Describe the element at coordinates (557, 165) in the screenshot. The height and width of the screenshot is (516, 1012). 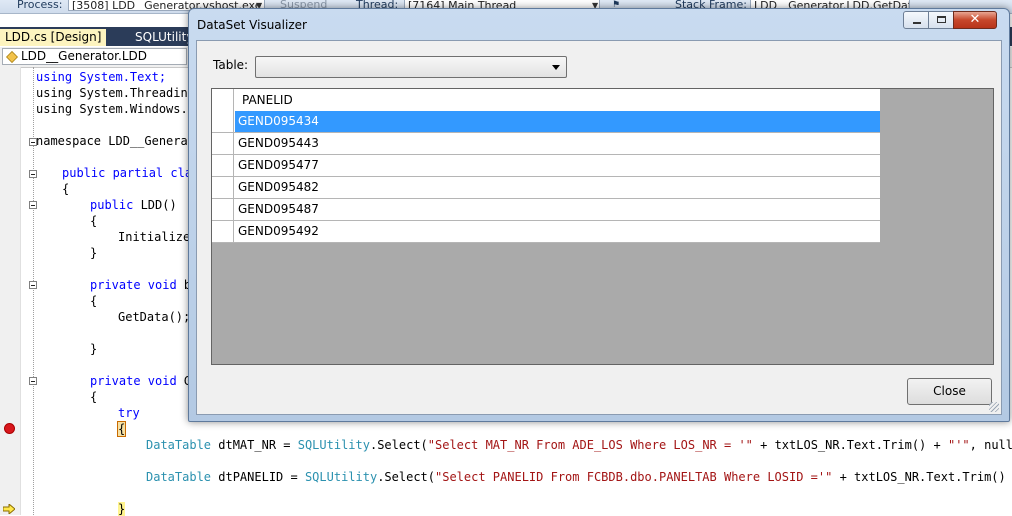
I see `table-cell: GEND095477` at that location.